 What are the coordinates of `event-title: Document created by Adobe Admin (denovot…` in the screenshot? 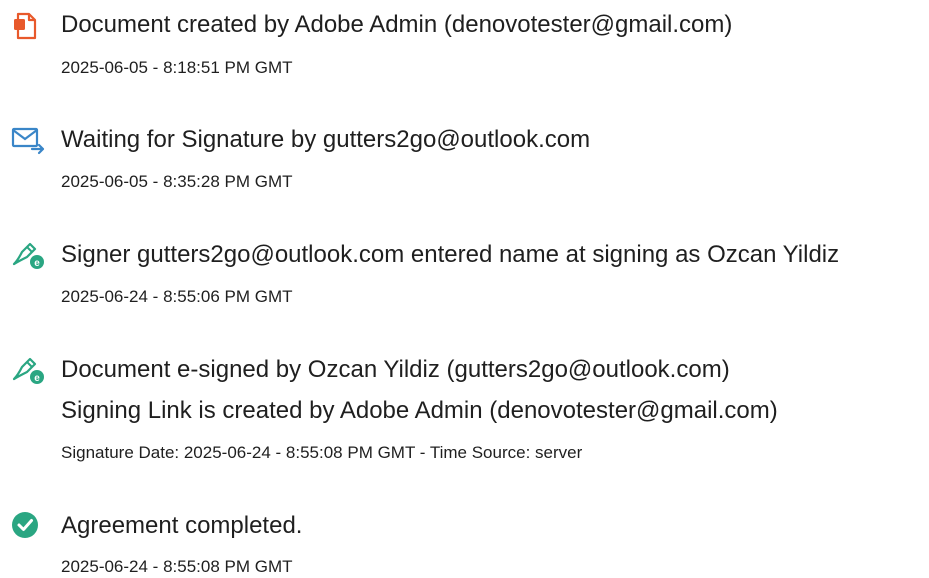 It's located at (397, 24).